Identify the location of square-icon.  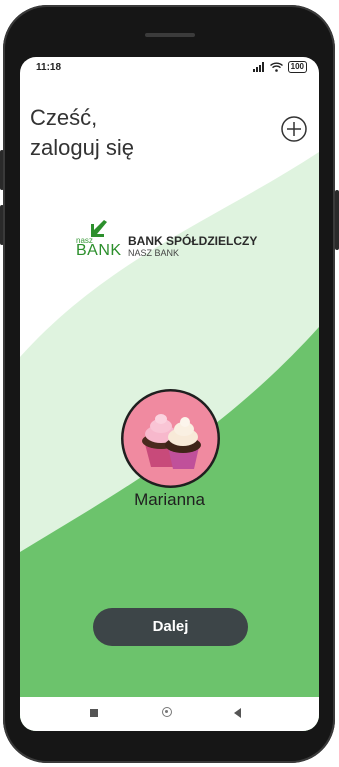
(94, 713).